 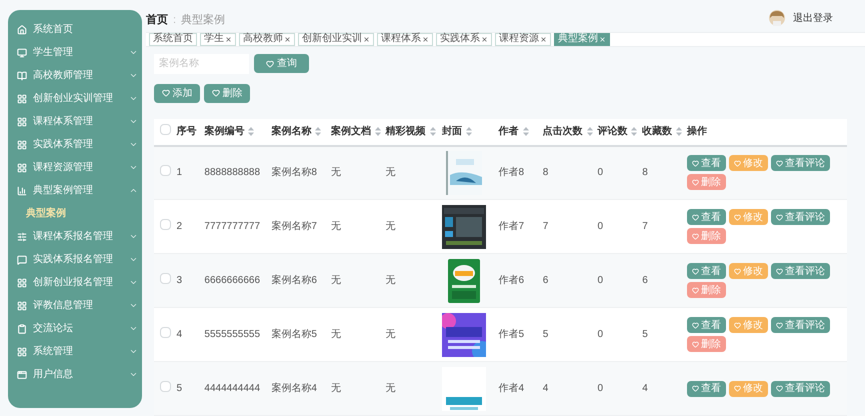 I want to click on sidebar-item: 学生管理, so click(x=75, y=52).